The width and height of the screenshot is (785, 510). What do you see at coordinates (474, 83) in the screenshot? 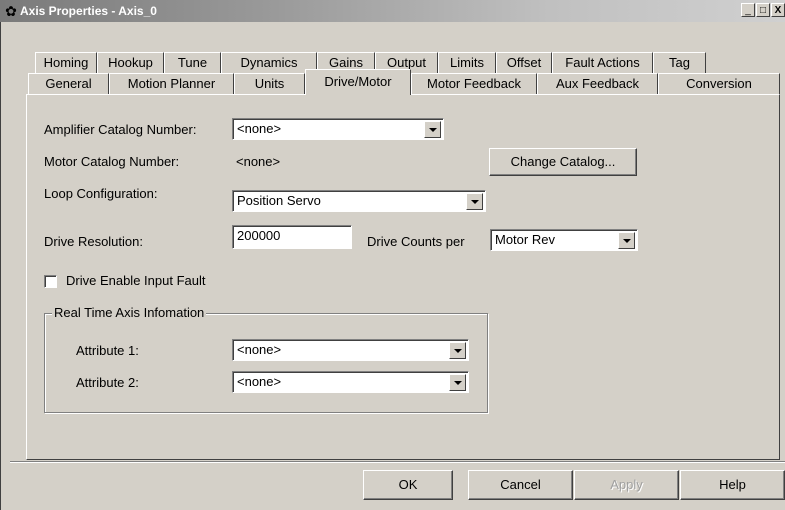
I see `tab-motor-feedback: Motor Feedback` at bounding box center [474, 83].